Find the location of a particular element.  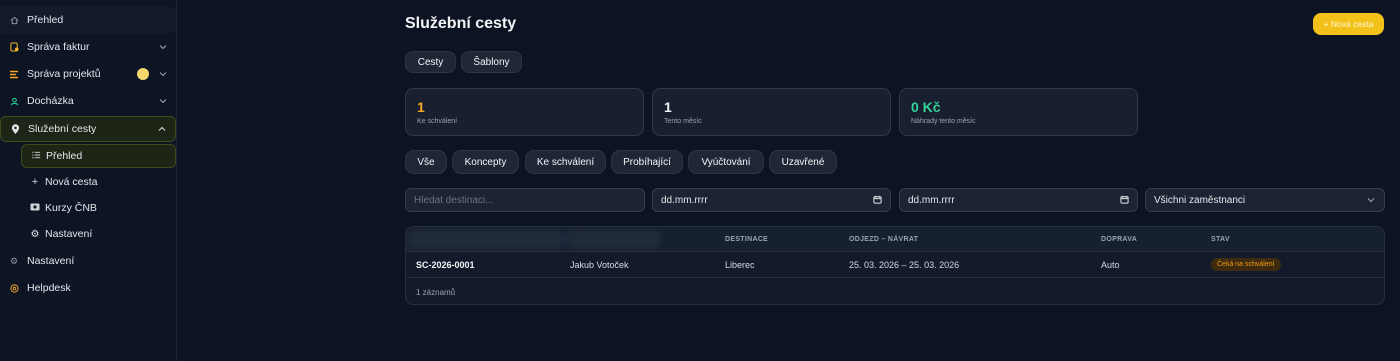

header-doprava: DOPRAVA is located at coordinates (1119, 239).